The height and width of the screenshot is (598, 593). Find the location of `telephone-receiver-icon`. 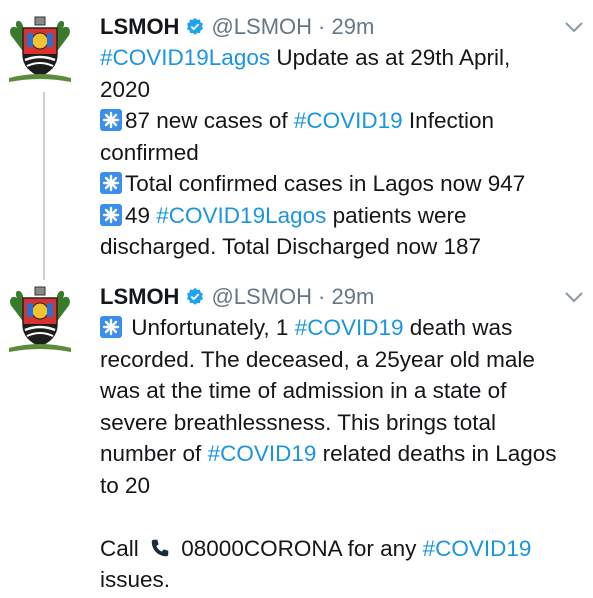

telephone-receiver-icon is located at coordinates (160, 547).